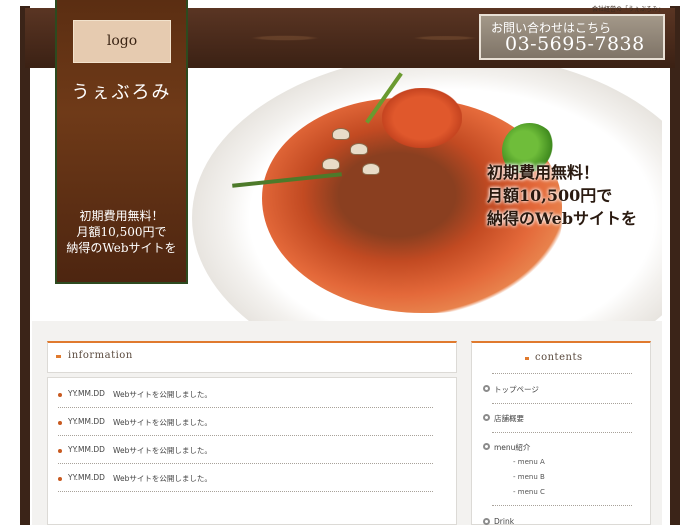 This screenshot has width=700, height=525. I want to click on contact-banner: お問い合わせはこちら 03-5695-7838, so click(572, 37).